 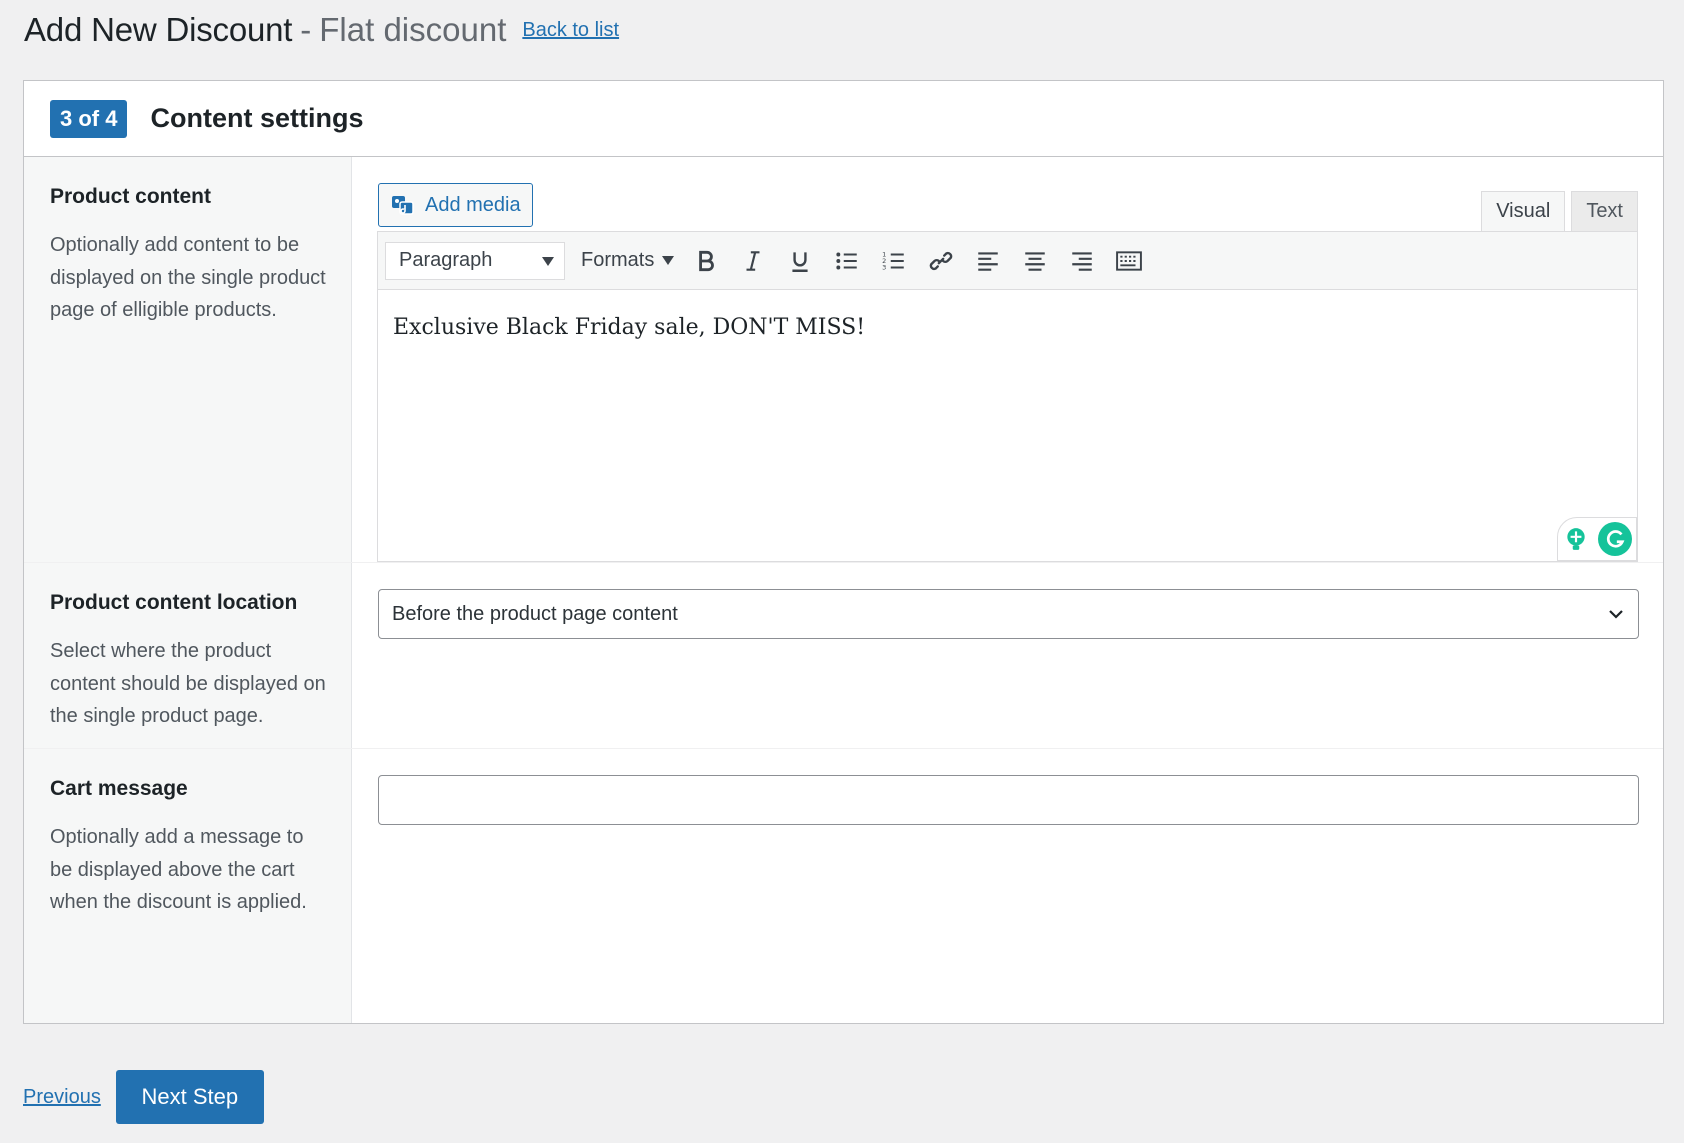 What do you see at coordinates (1523, 211) in the screenshot?
I see `tab-visual: Visual` at bounding box center [1523, 211].